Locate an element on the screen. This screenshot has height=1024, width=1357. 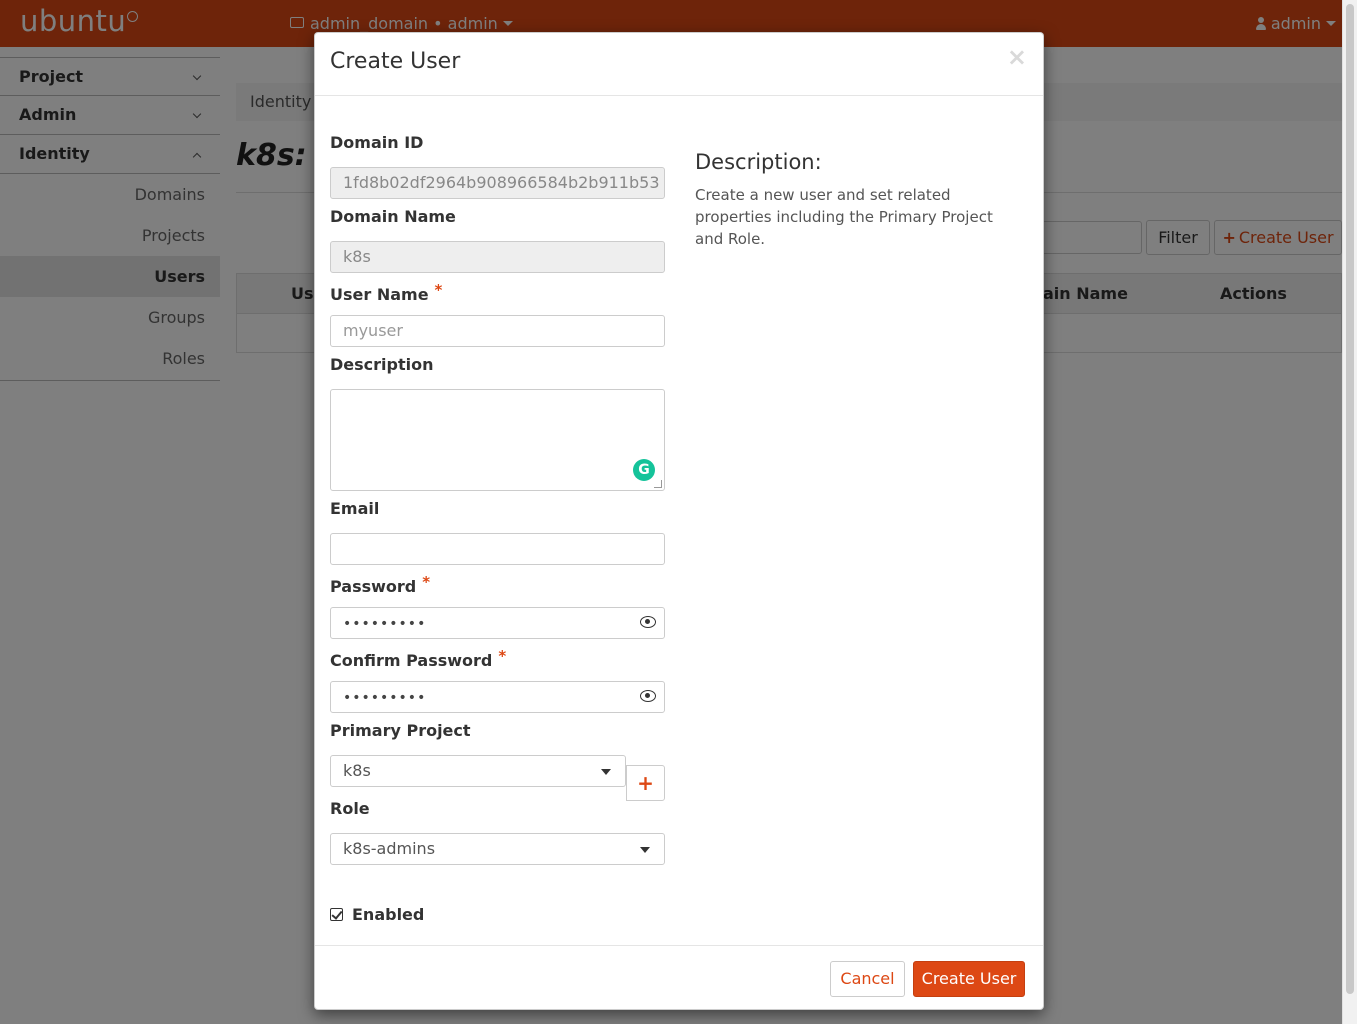
email-label: Email is located at coordinates (355, 508).